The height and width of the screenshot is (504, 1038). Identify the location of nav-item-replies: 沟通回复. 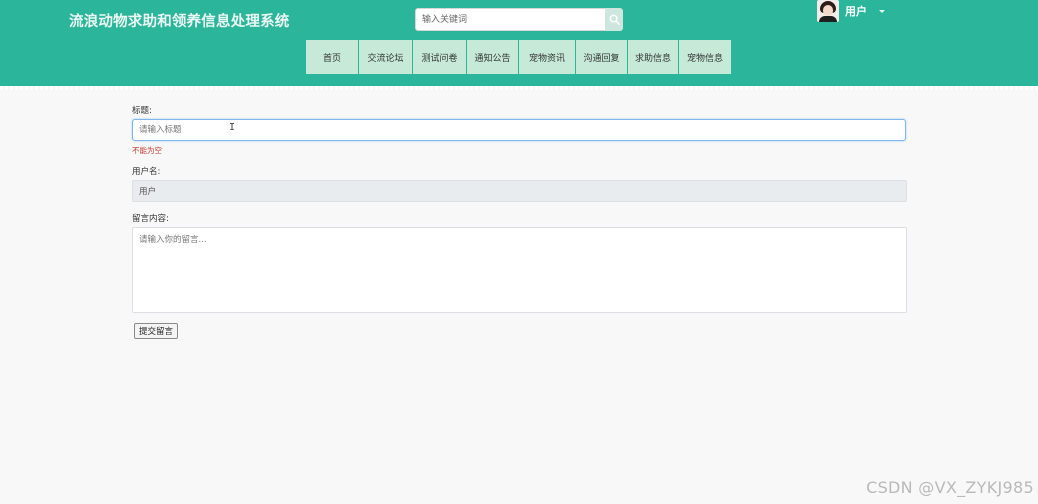
(601, 57).